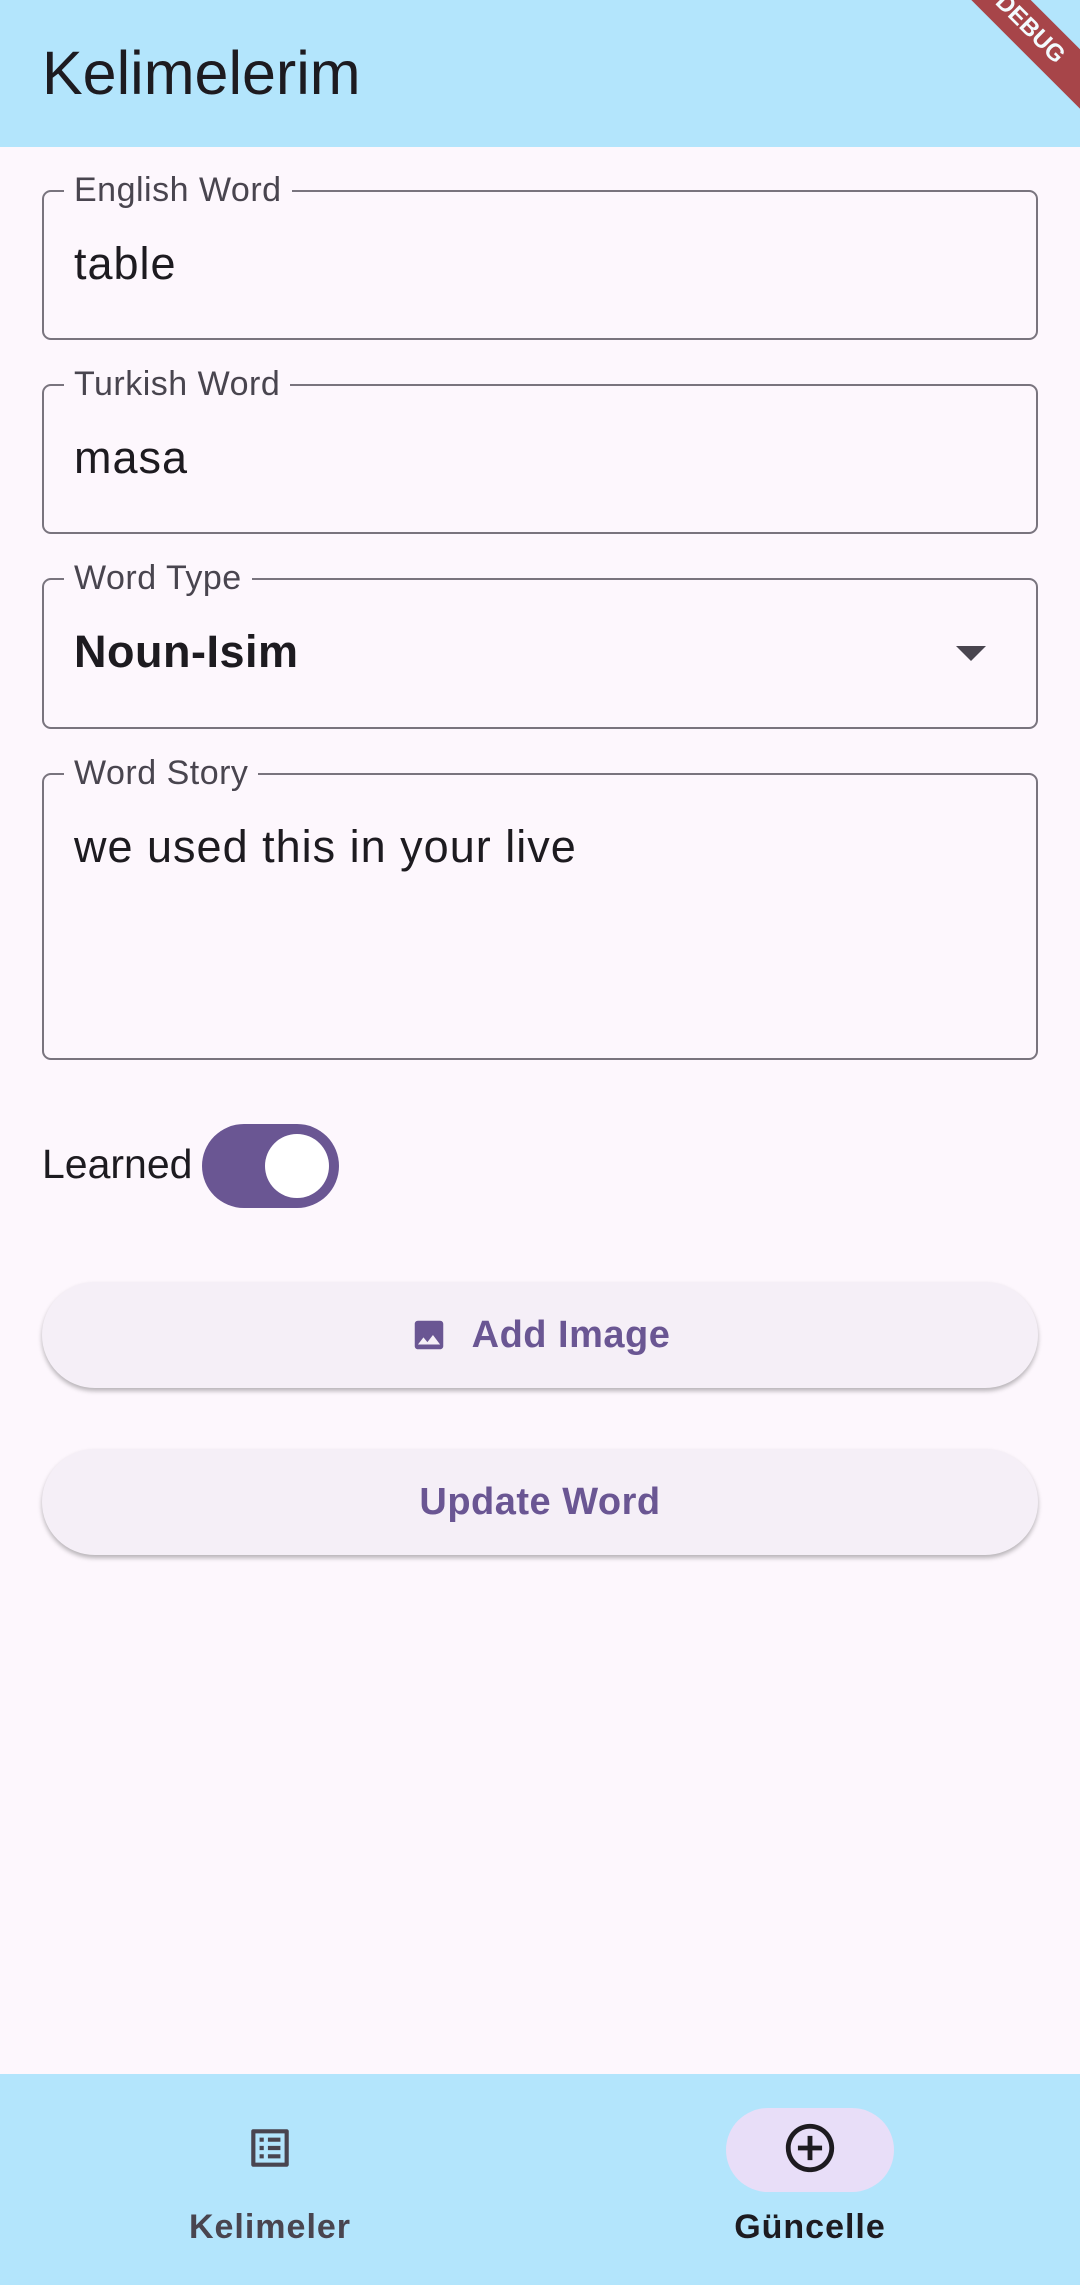 The image size is (1080, 2285). I want to click on update-word-label: Update Word, so click(540, 1501).